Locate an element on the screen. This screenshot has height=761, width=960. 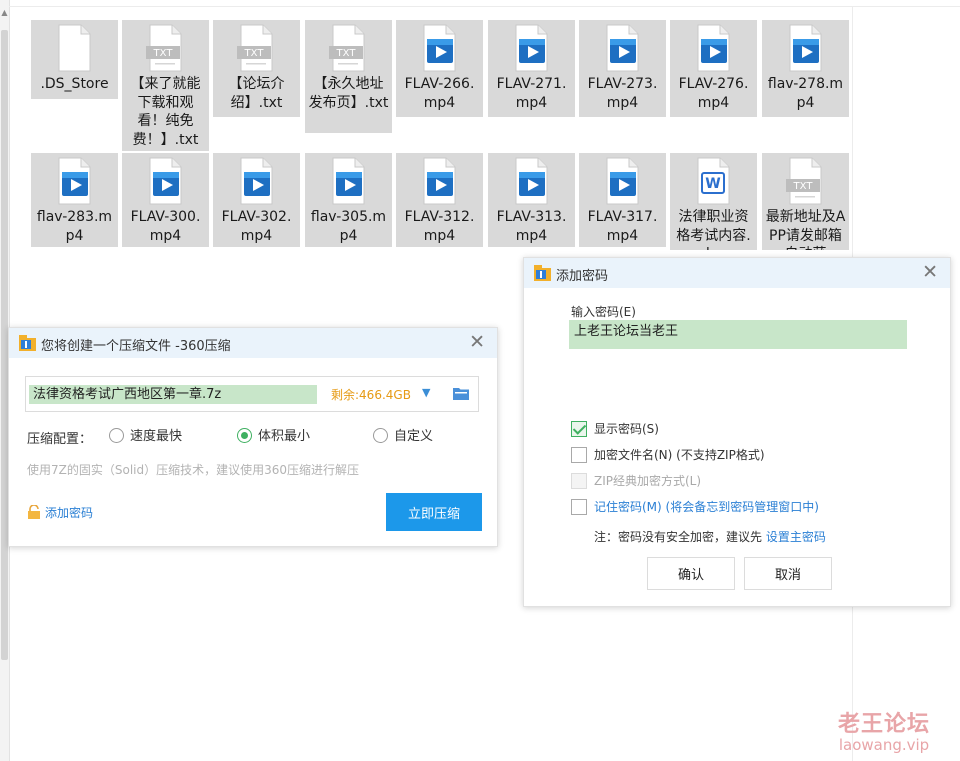
show-password-checkbox: 显示密码(S) is located at coordinates (615, 428).